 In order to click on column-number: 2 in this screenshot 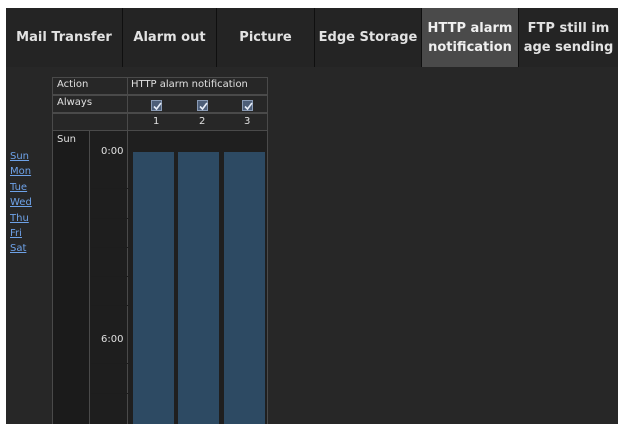, I will do `click(202, 121)`.